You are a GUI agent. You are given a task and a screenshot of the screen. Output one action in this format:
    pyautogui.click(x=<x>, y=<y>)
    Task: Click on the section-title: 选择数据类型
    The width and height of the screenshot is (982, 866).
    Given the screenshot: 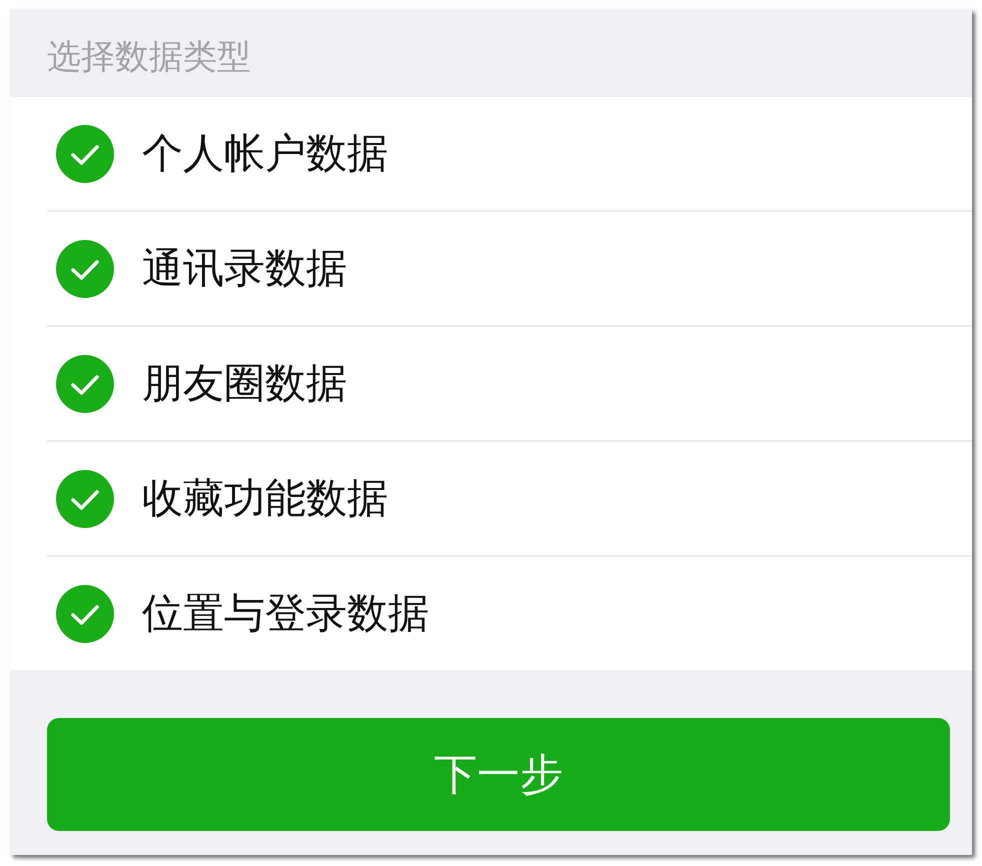 What is the action you would take?
    pyautogui.click(x=149, y=57)
    